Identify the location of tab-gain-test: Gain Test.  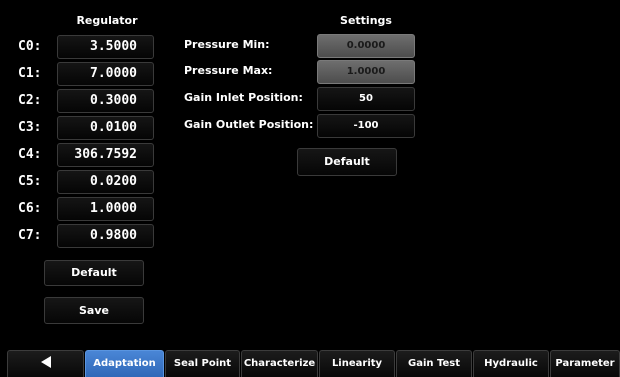
(434, 363).